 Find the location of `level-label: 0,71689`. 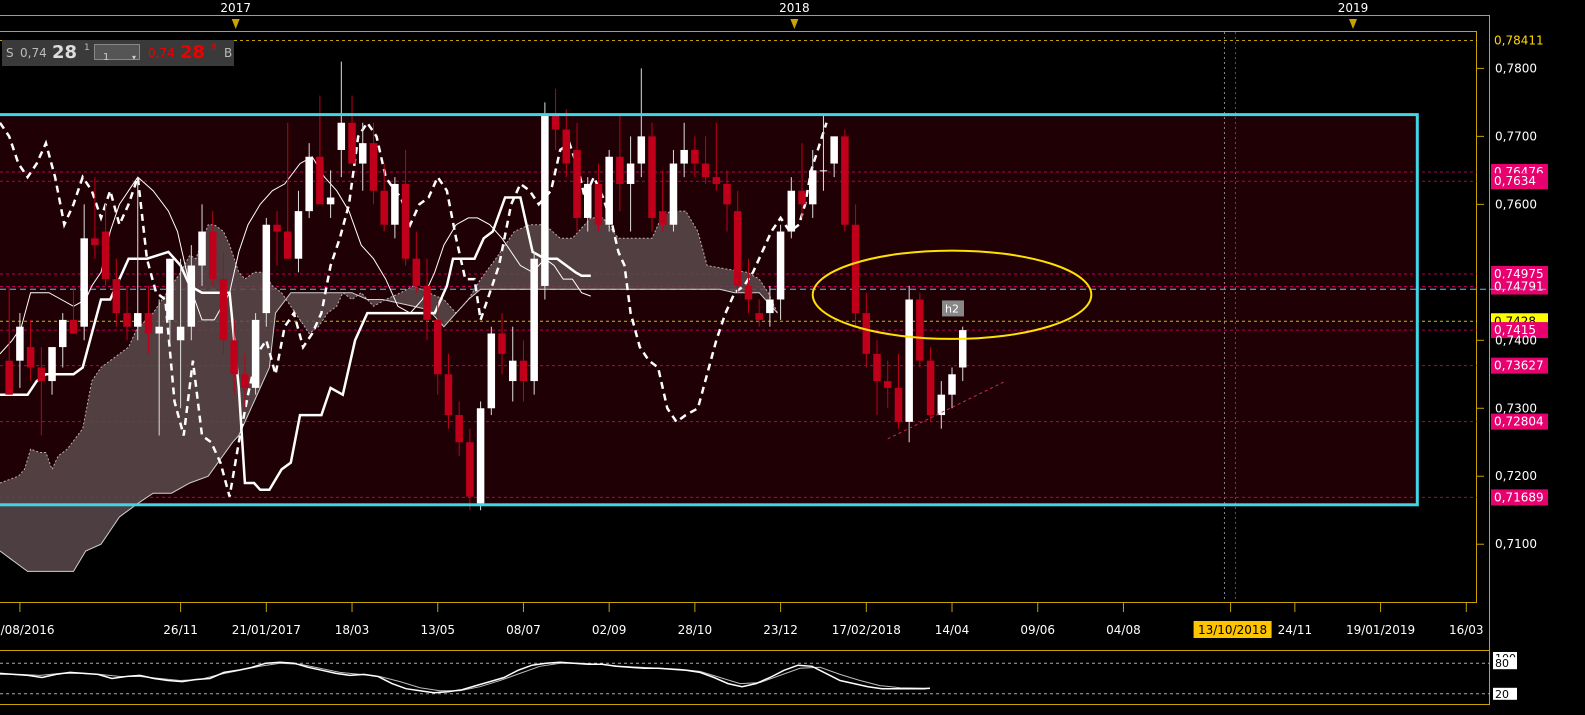

level-label: 0,71689 is located at coordinates (1519, 497).